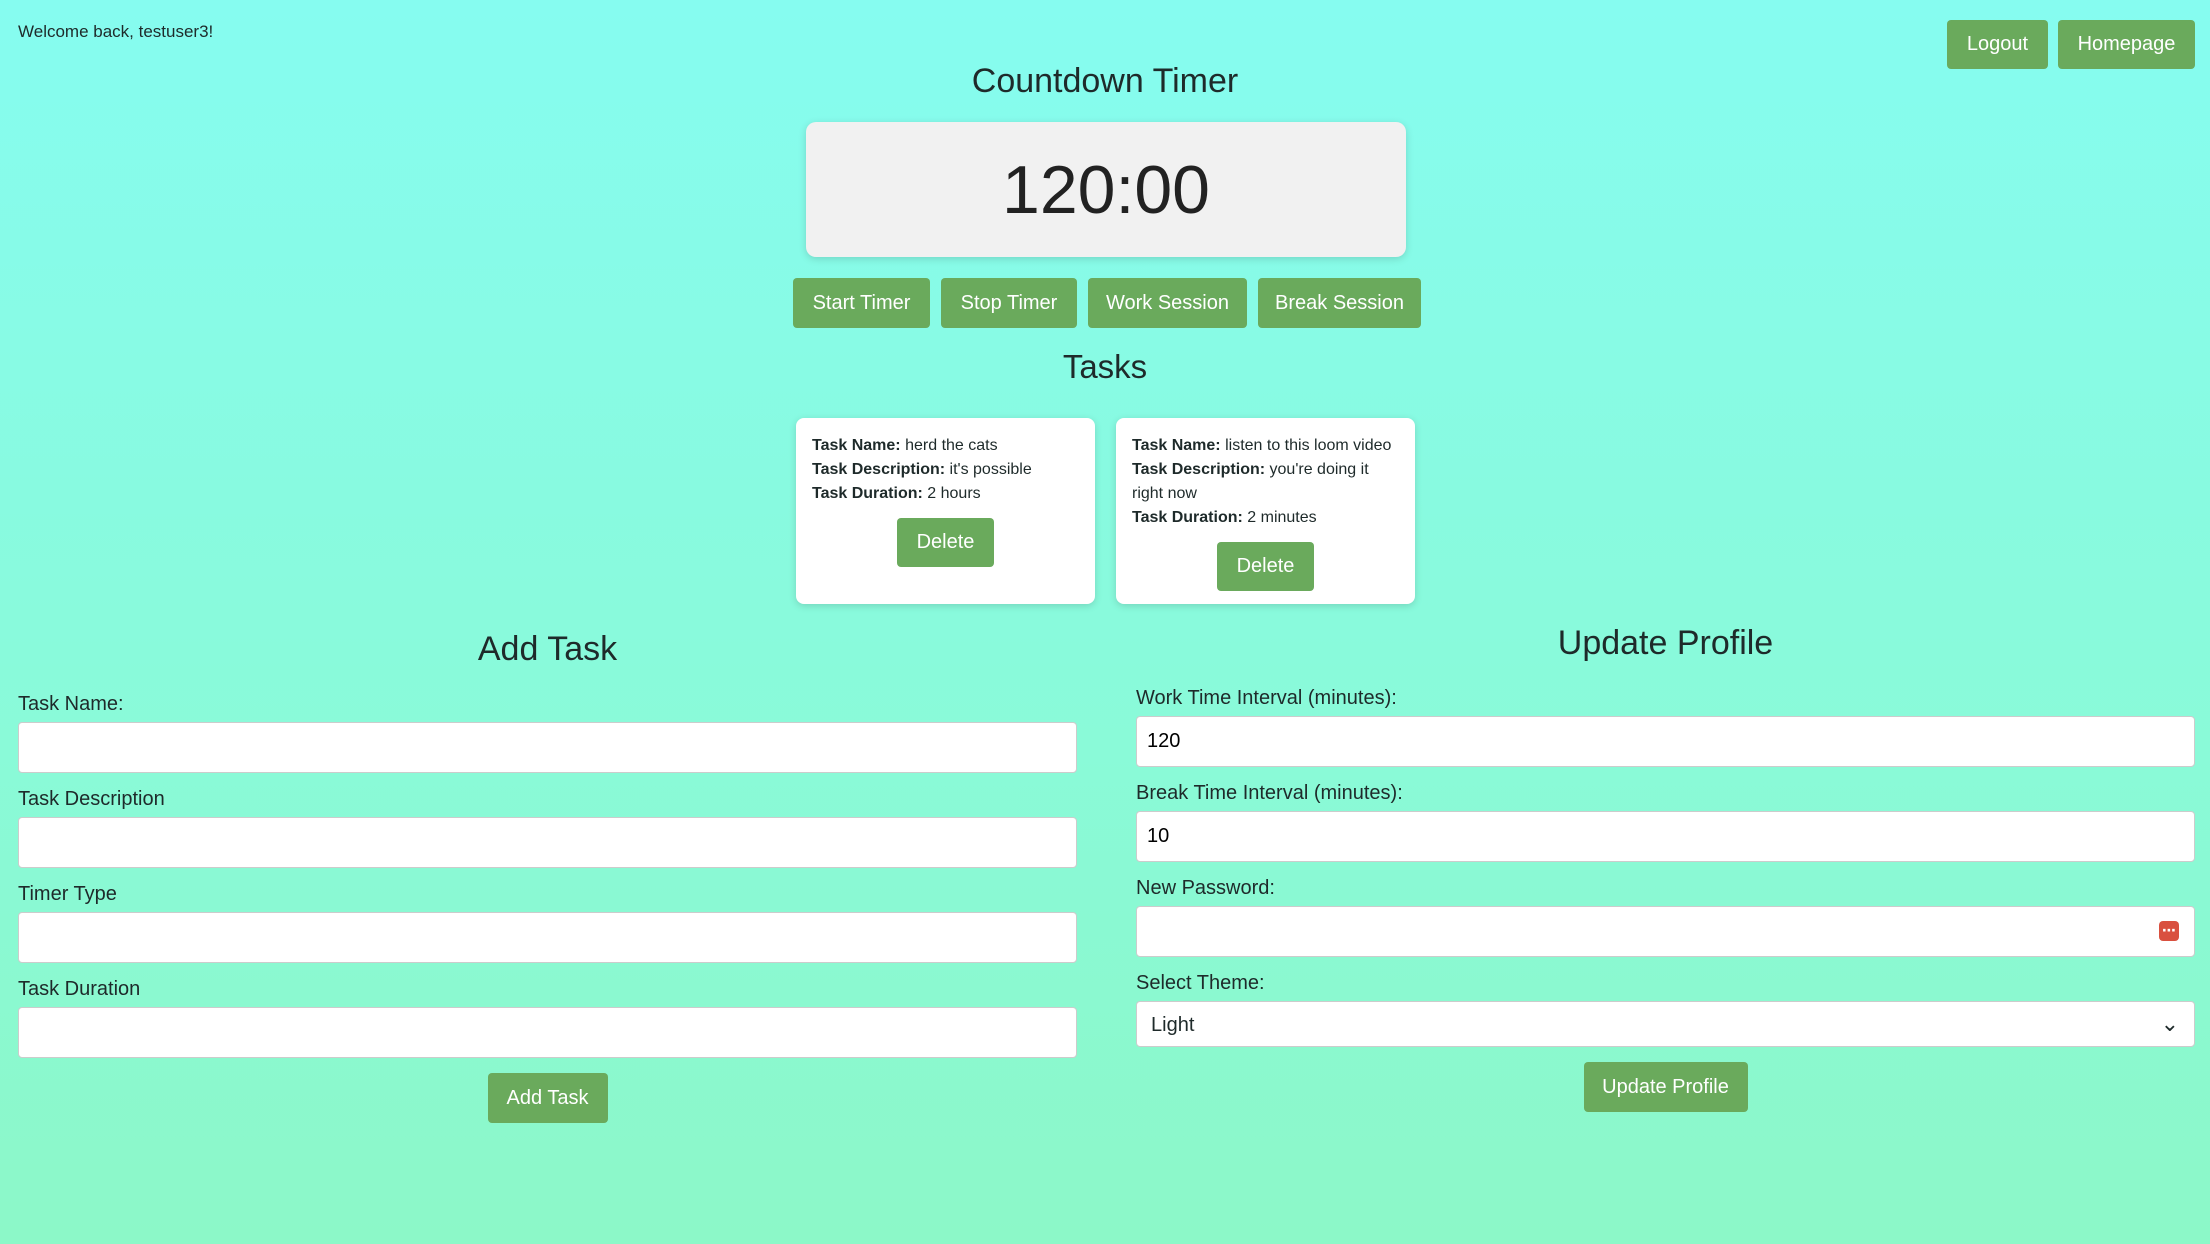  Describe the element at coordinates (547, 1098) in the screenshot. I see `add-task-button: Add Task` at that location.